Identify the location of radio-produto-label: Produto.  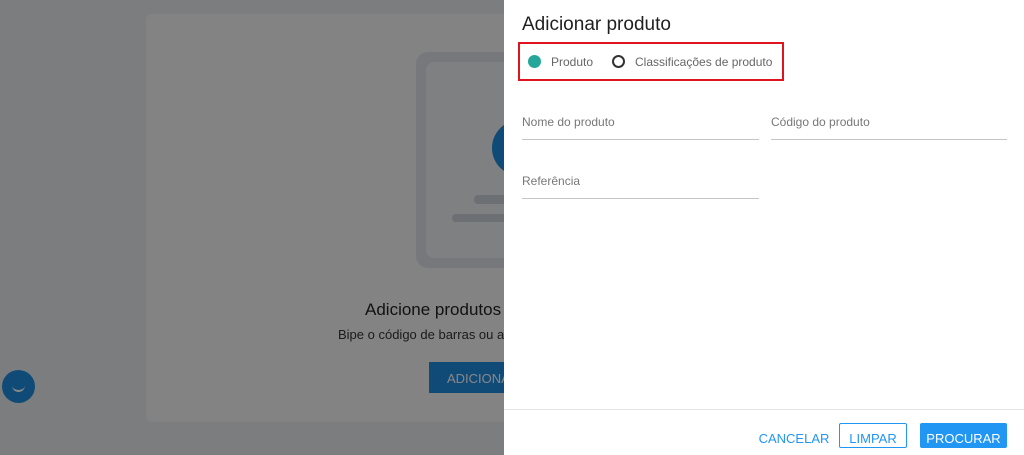
(572, 61).